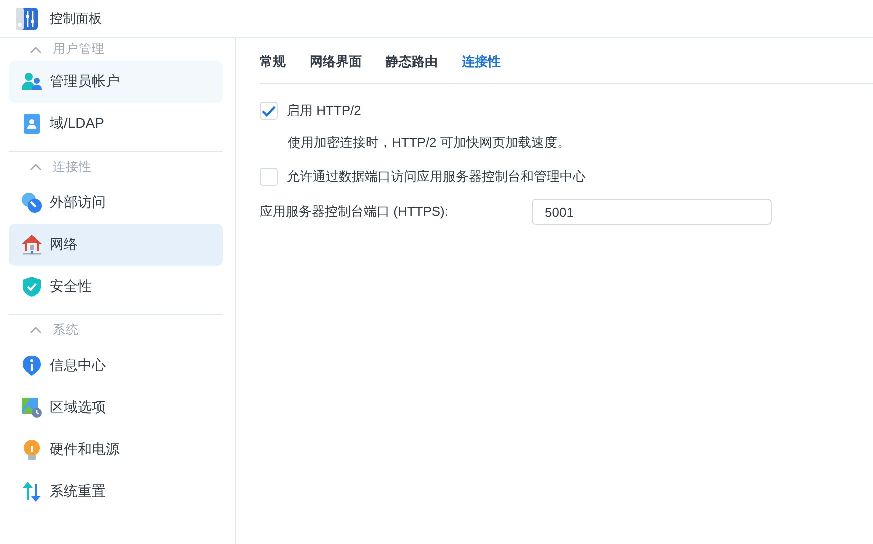  What do you see at coordinates (116, 450) in the screenshot?
I see `sidebar-item: 硬件和电源` at bounding box center [116, 450].